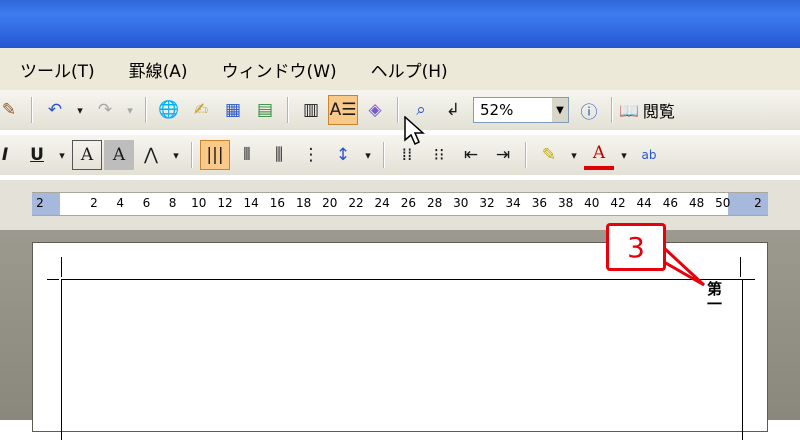  I want to click on ruler-tick-label: 46, so click(670, 203).